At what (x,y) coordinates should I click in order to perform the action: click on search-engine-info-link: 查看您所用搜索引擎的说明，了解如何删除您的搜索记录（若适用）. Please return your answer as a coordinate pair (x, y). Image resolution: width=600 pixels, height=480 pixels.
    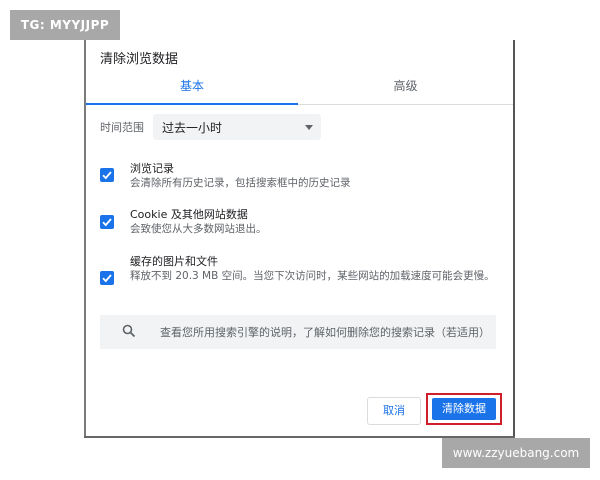
    Looking at the image, I should click on (298, 332).